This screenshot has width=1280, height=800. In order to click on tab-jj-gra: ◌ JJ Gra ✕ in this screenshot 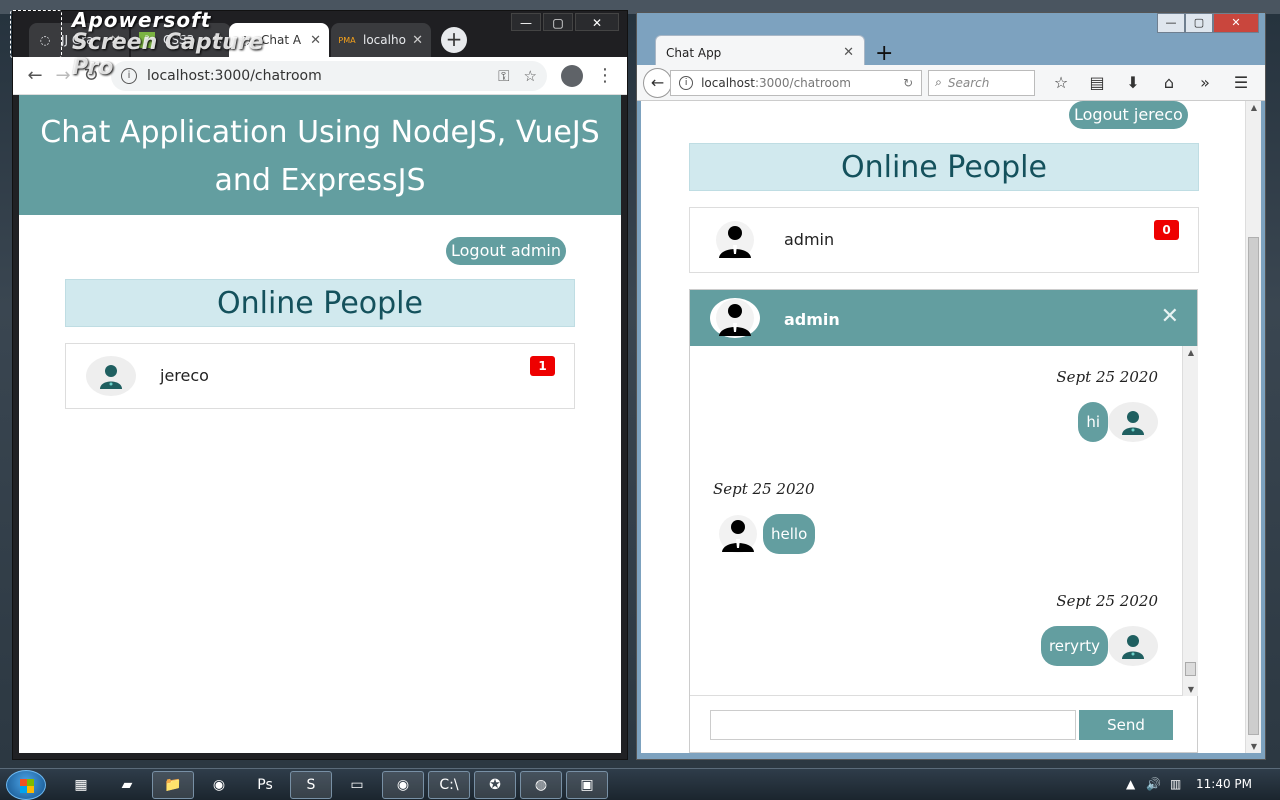, I will do `click(79, 40)`.